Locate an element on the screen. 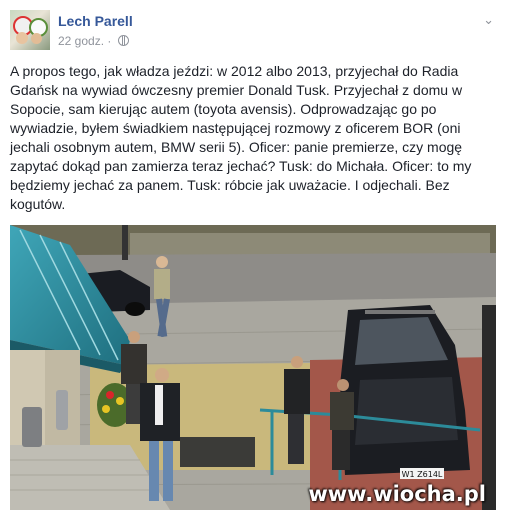 Image resolution: width=506 pixels, height=517 pixels. license-plate: W1 Z614L is located at coordinates (422, 474).